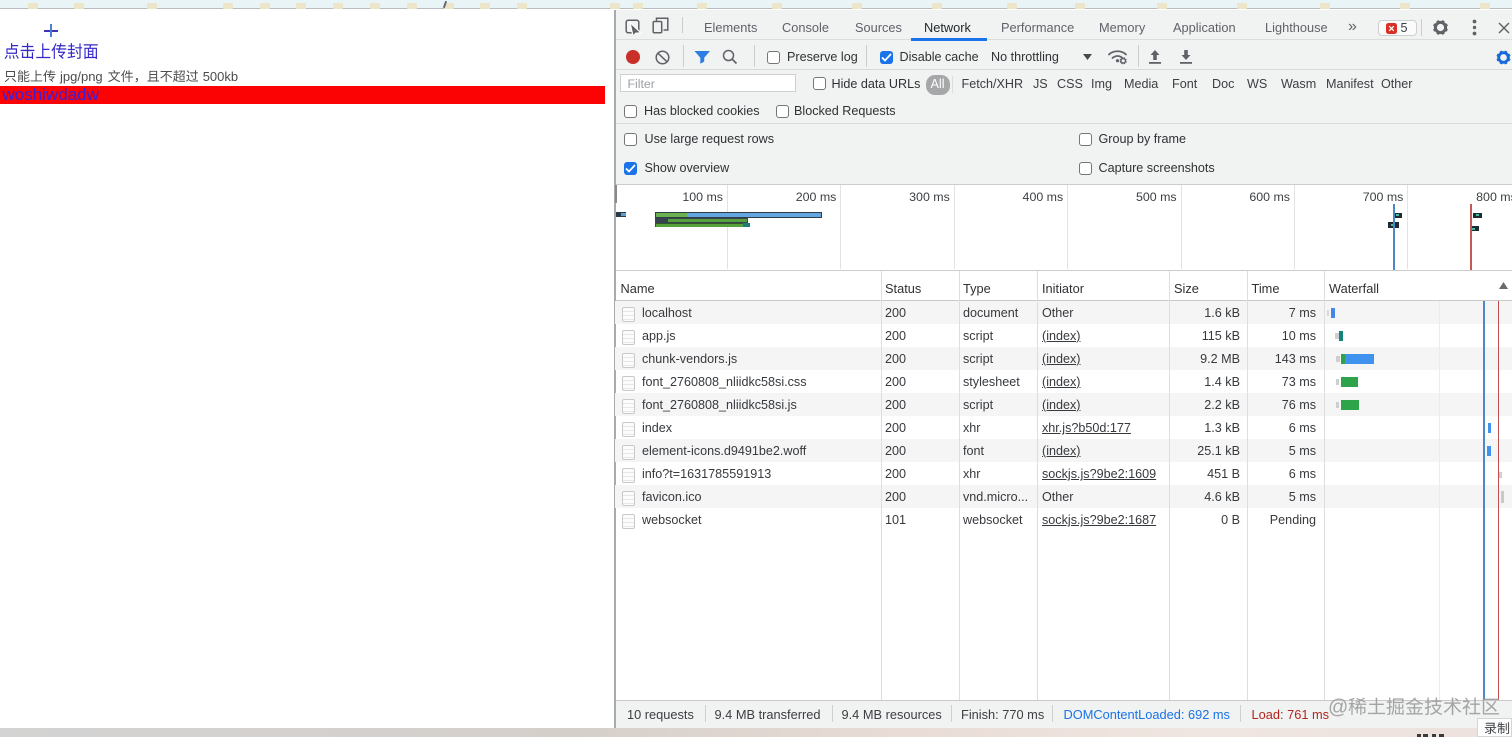  I want to click on svg-text: jpg/png, so click(81, 76).